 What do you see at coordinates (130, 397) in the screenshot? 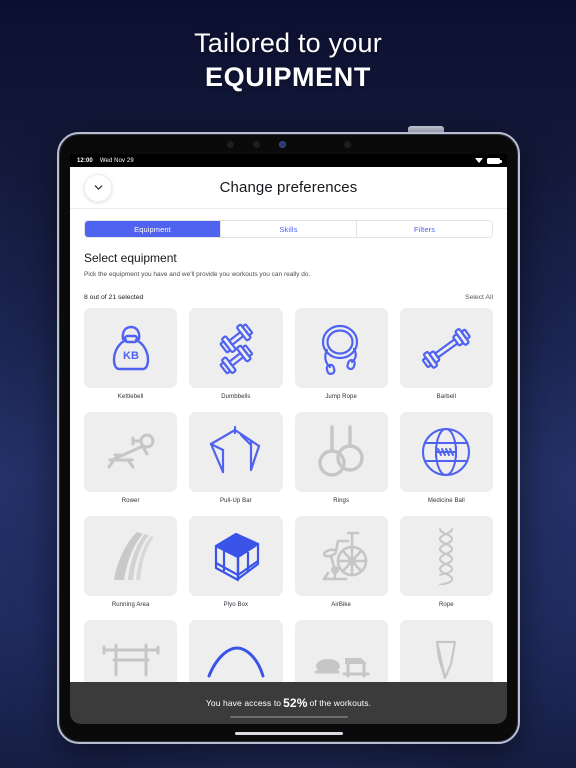
I see `equipment-label: Kettlebell` at bounding box center [130, 397].